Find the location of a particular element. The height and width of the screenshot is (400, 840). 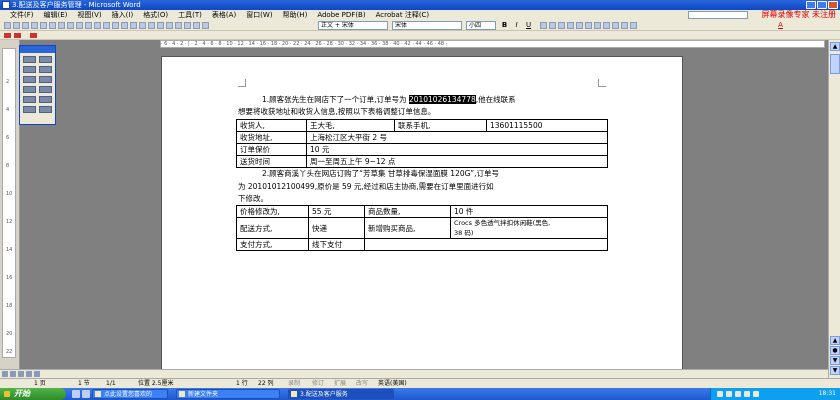

print-preview-icon is located at coordinates (61, 25).